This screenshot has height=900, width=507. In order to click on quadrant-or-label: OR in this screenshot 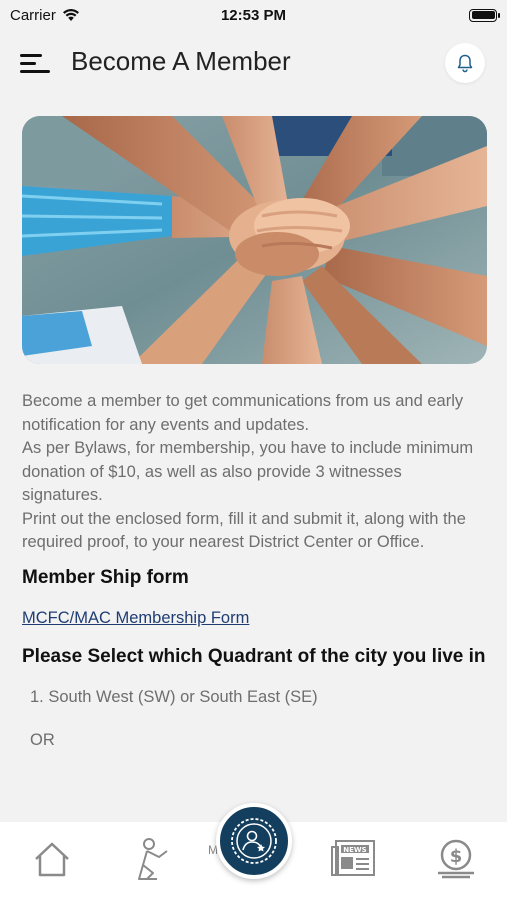, I will do `click(42, 740)`.